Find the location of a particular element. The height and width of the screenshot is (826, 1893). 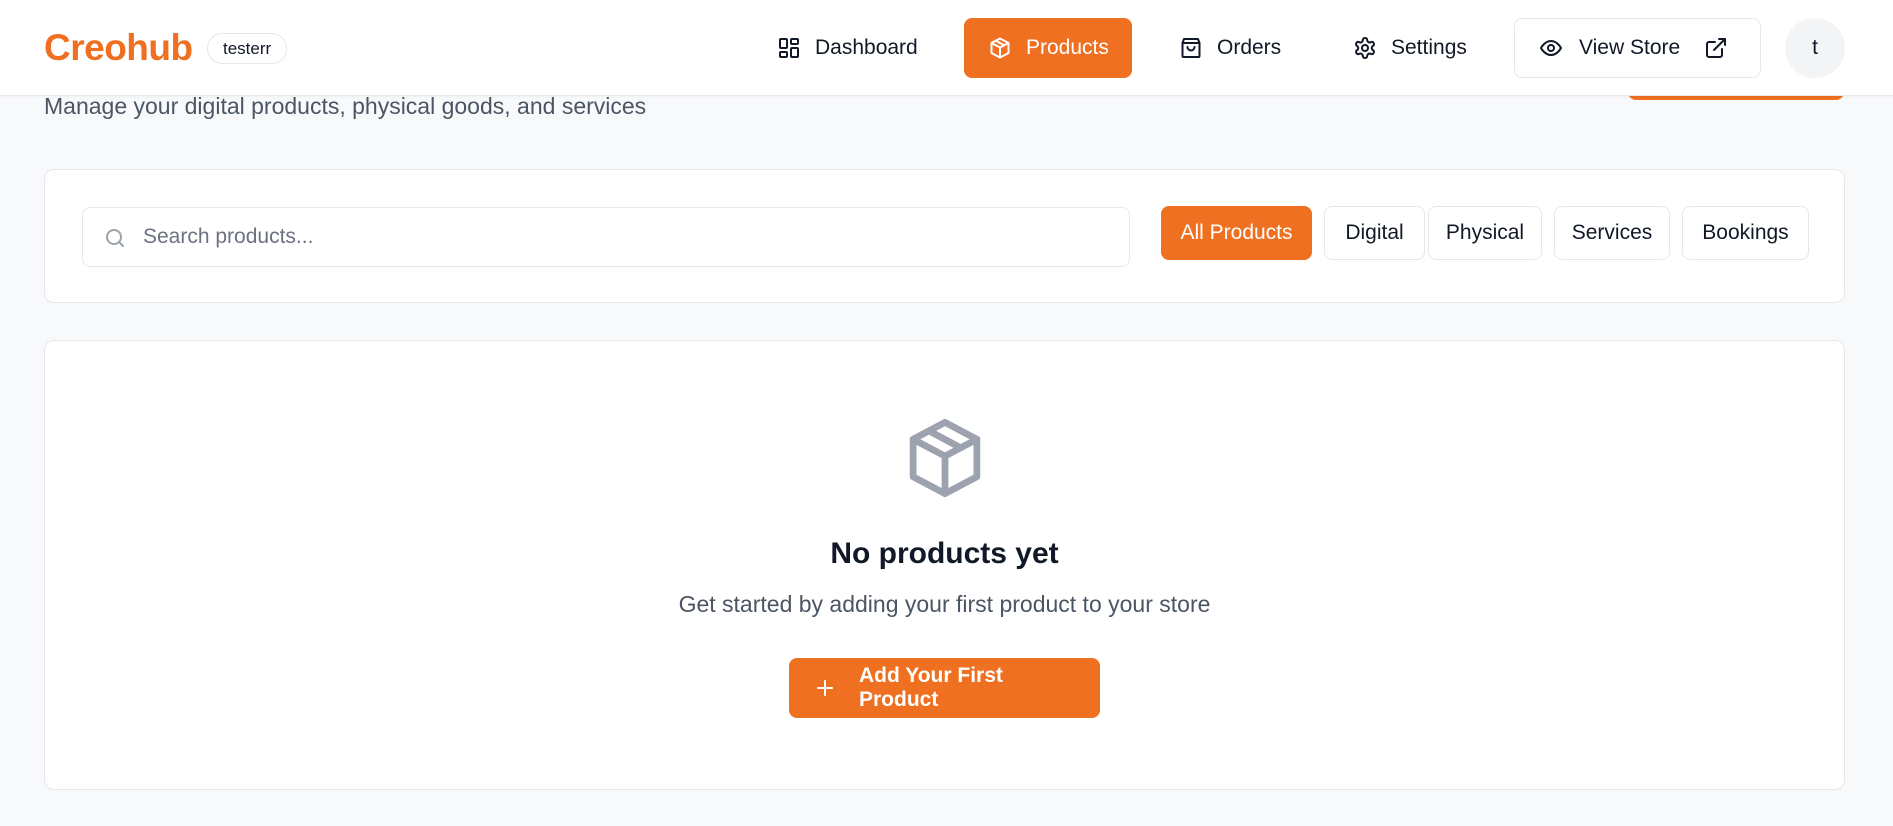

empty-state-title: No products yet is located at coordinates (944, 553).